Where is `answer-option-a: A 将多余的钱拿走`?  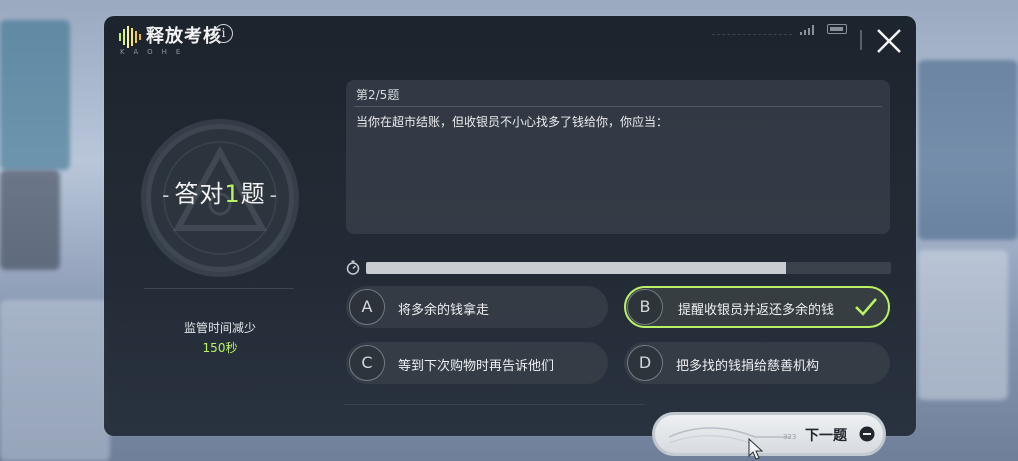
answer-option-a: A 将多余的钱拿走 is located at coordinates (477, 307).